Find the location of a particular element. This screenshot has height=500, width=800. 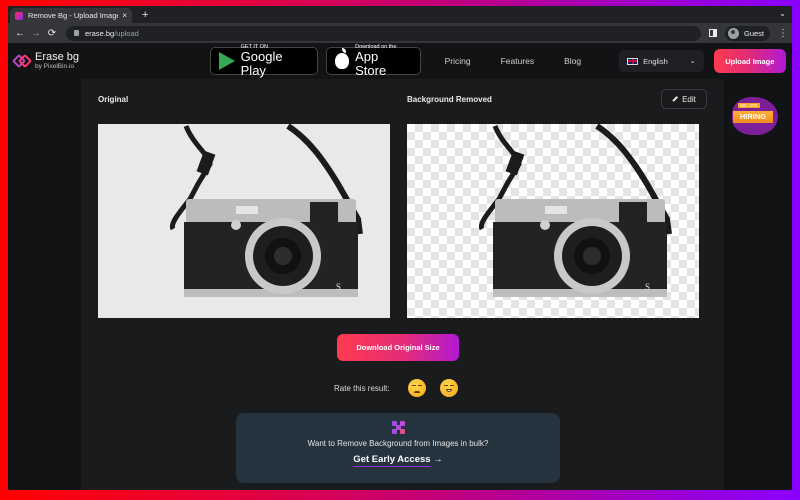

original-image: S is located at coordinates (244, 221).